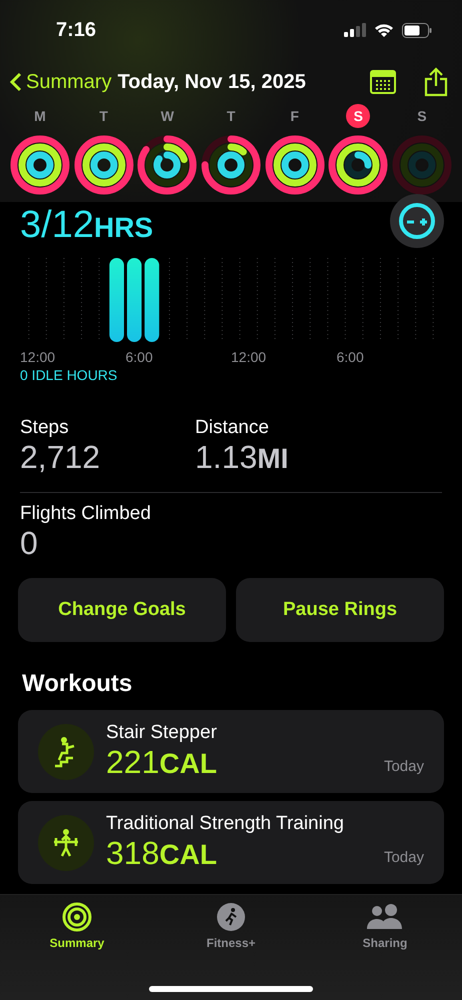  What do you see at coordinates (231, 842) in the screenshot?
I see `workout-card: Traditional Strength Training 318CAL Today` at bounding box center [231, 842].